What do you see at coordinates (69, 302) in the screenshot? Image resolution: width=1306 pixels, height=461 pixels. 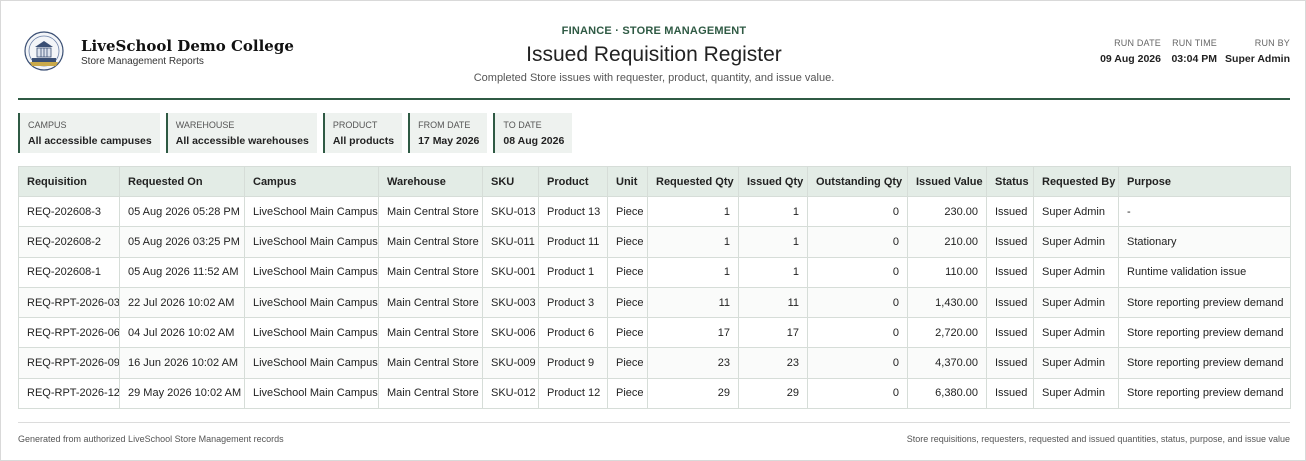 I see `requisition-cell: REQ-RPT-2026-03` at bounding box center [69, 302].